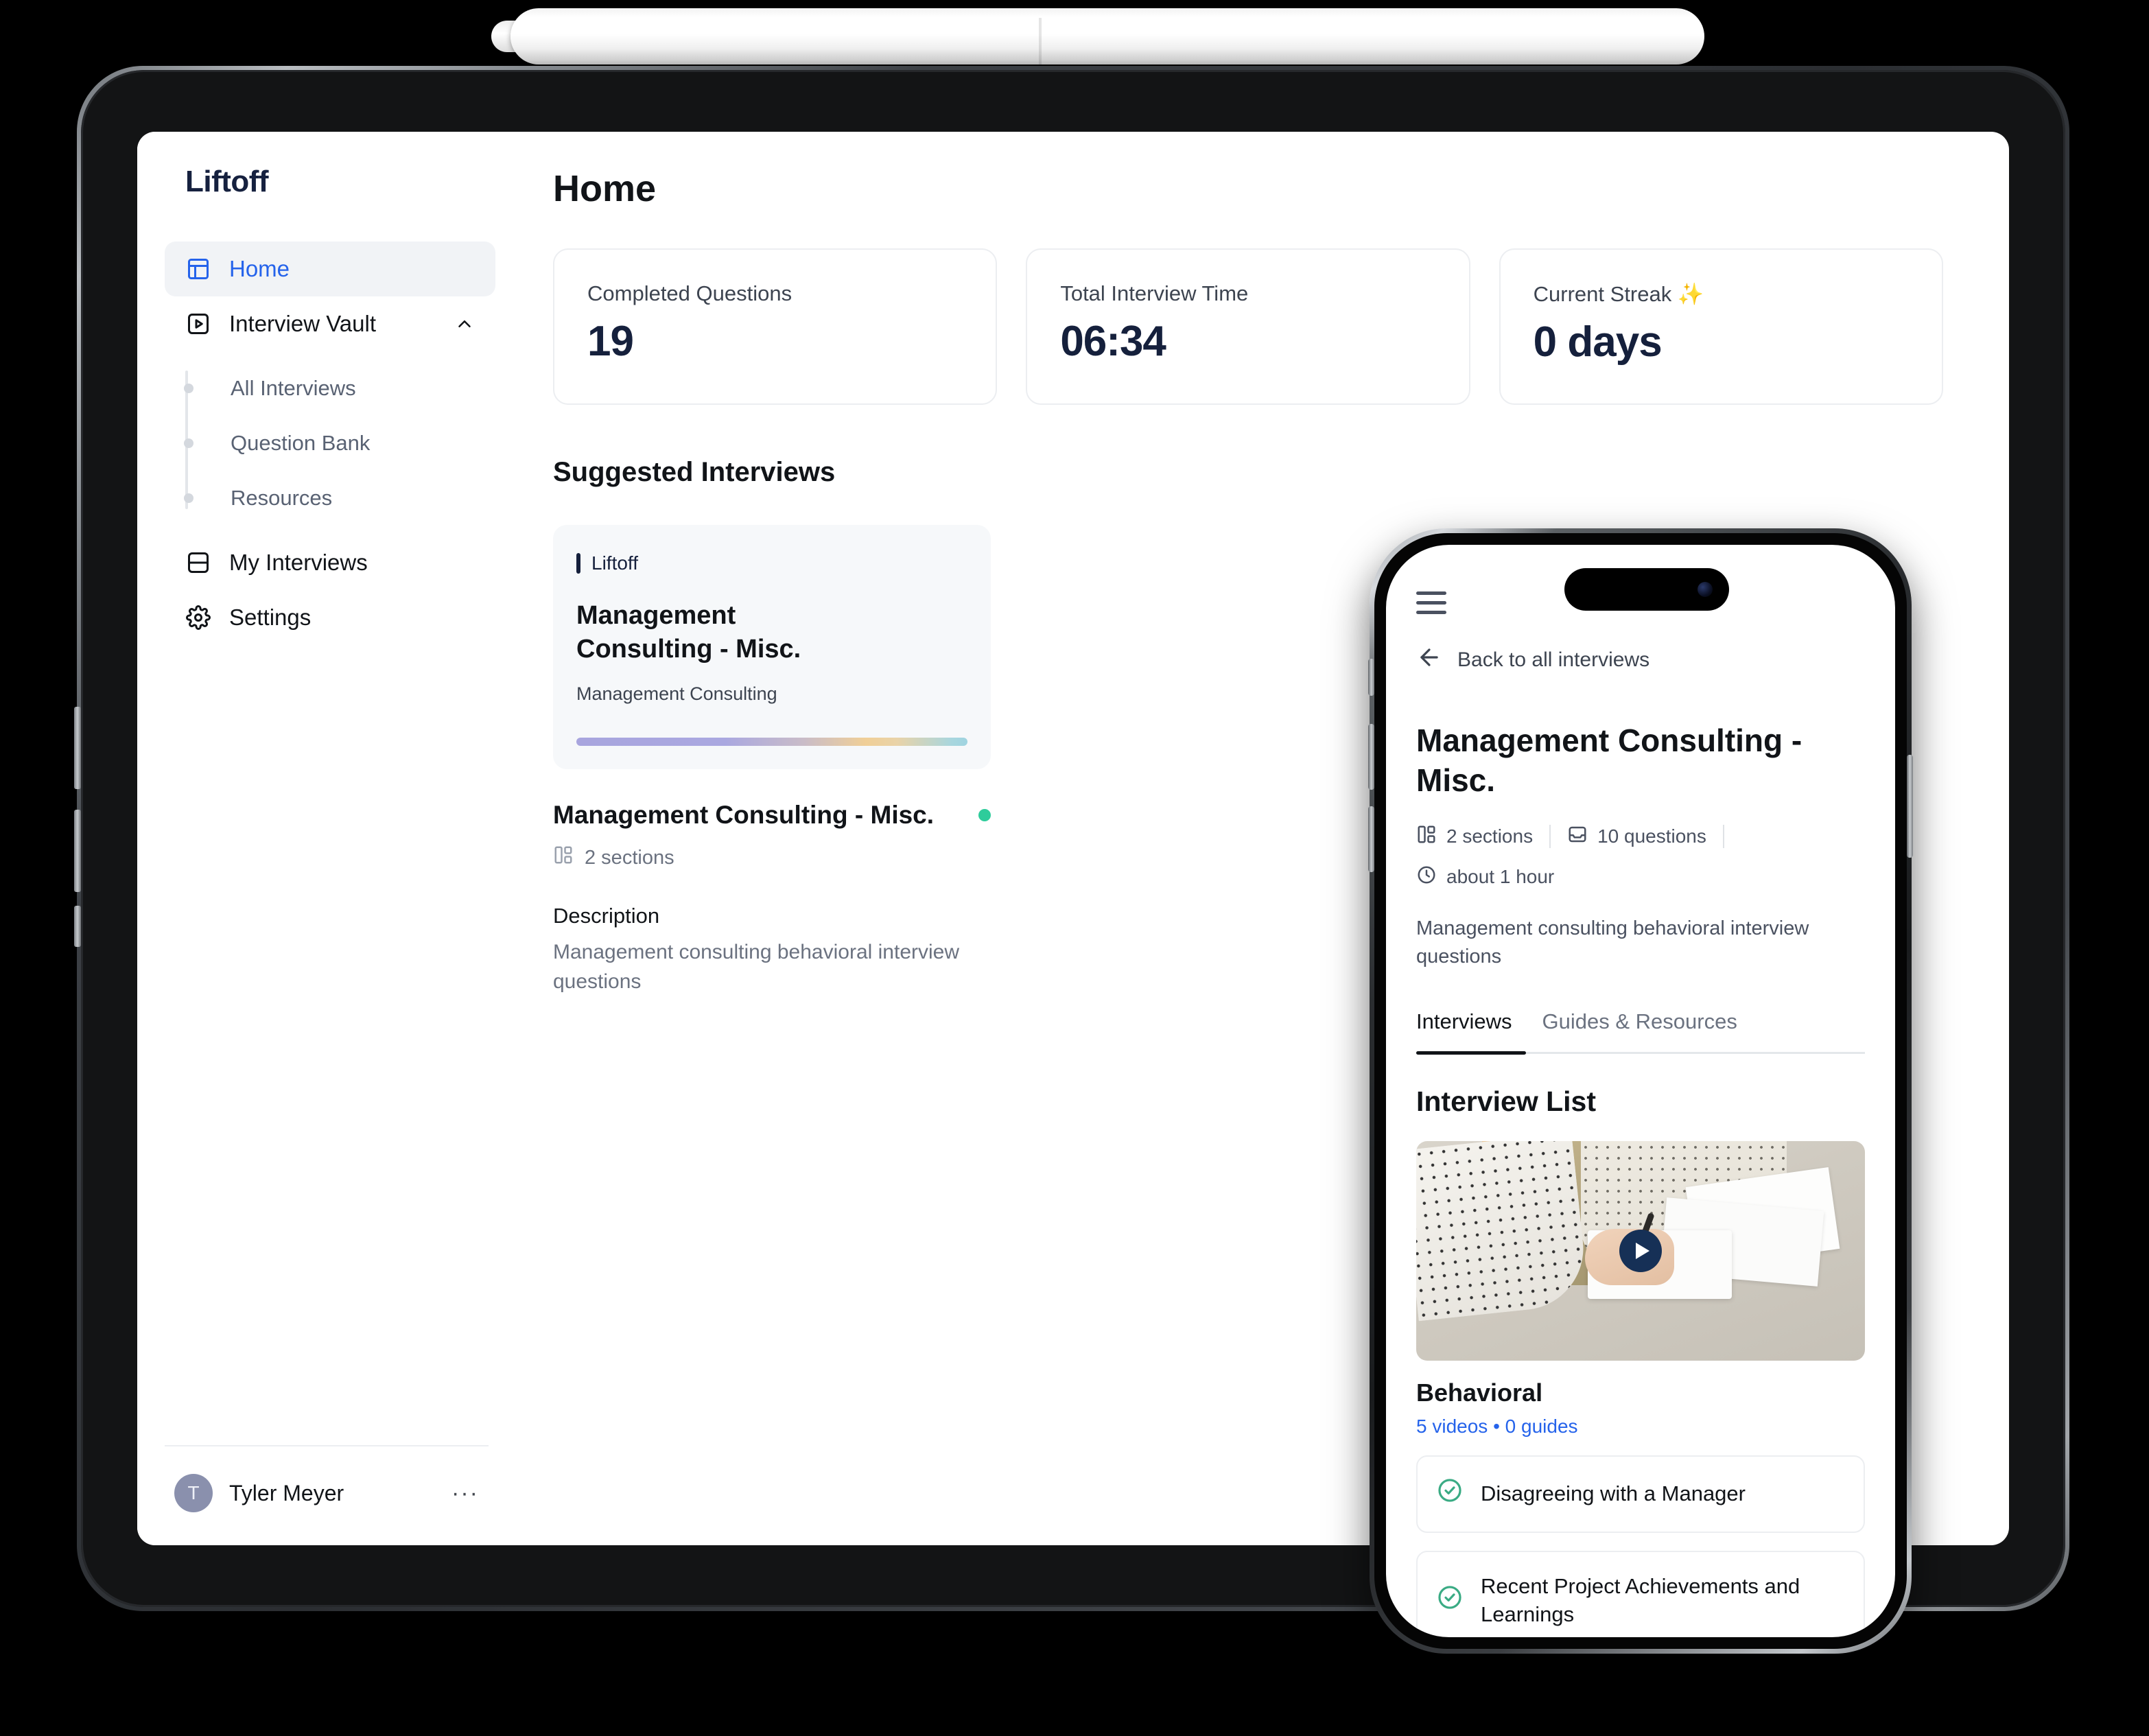 This screenshot has width=2149, height=1736. What do you see at coordinates (771, 742) in the screenshot?
I see `gradient-accent-bar` at bounding box center [771, 742].